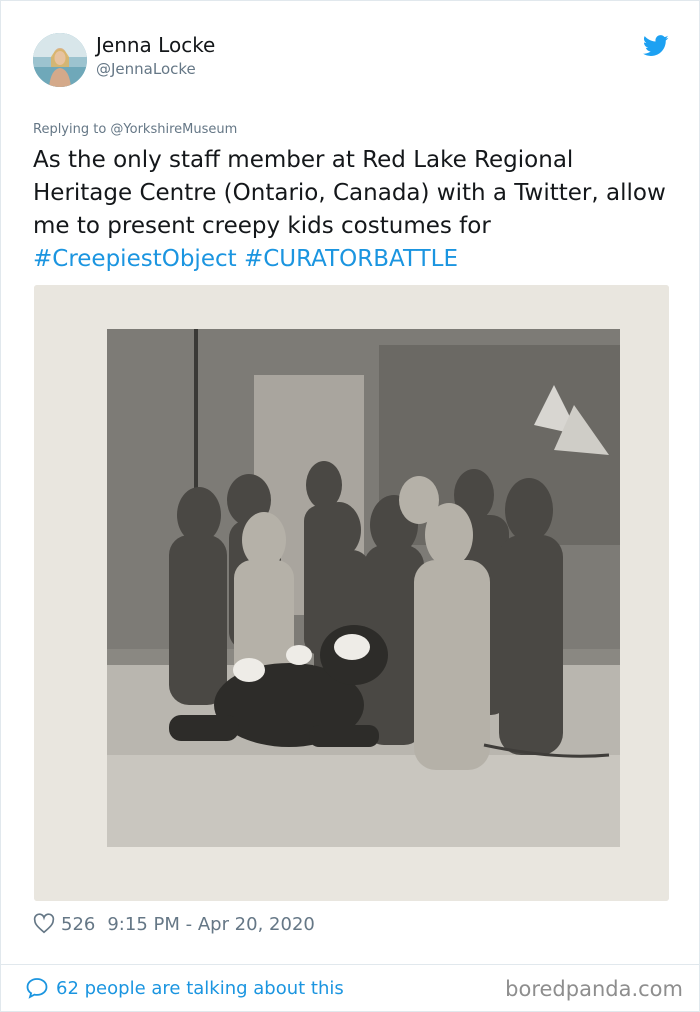 This screenshot has height=1012, width=700. Describe the element at coordinates (200, 988) in the screenshot. I see `conversation-label: 62 people are talking about this` at that location.